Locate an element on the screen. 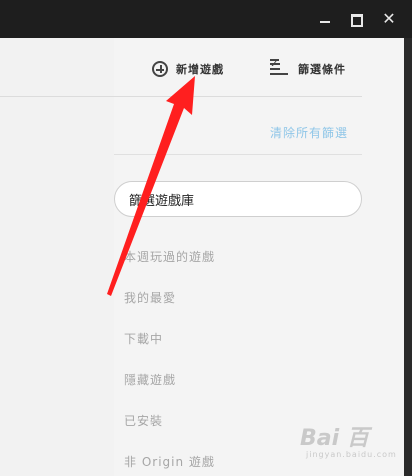  window-titlebar: ✕ is located at coordinates (206, 19).